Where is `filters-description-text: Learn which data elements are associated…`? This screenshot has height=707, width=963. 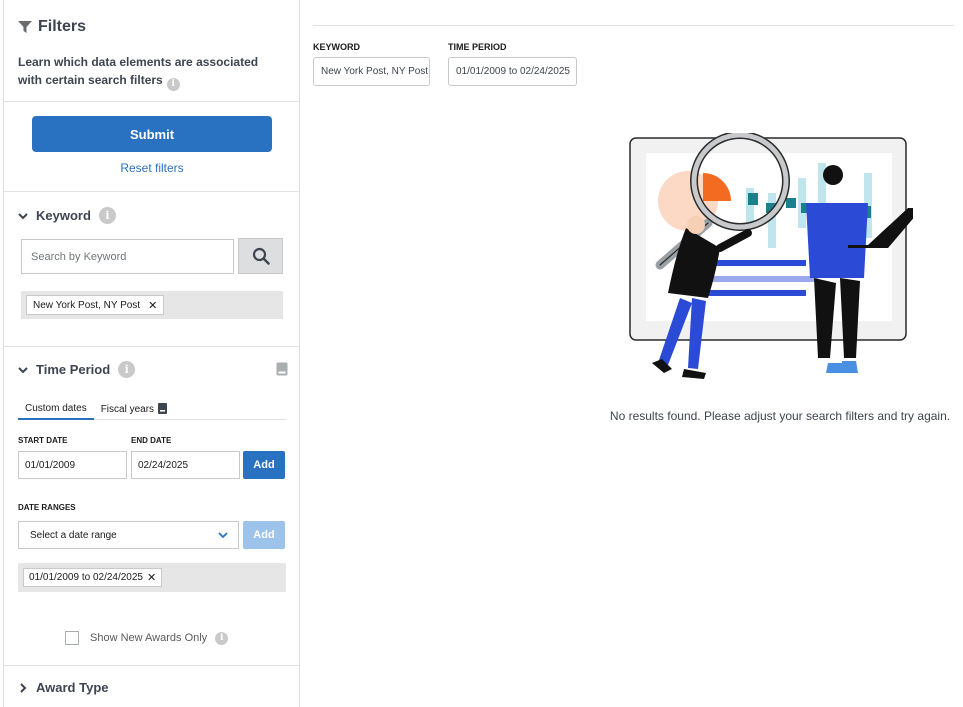 filters-description-text: Learn which data elements are associated… is located at coordinates (138, 71).